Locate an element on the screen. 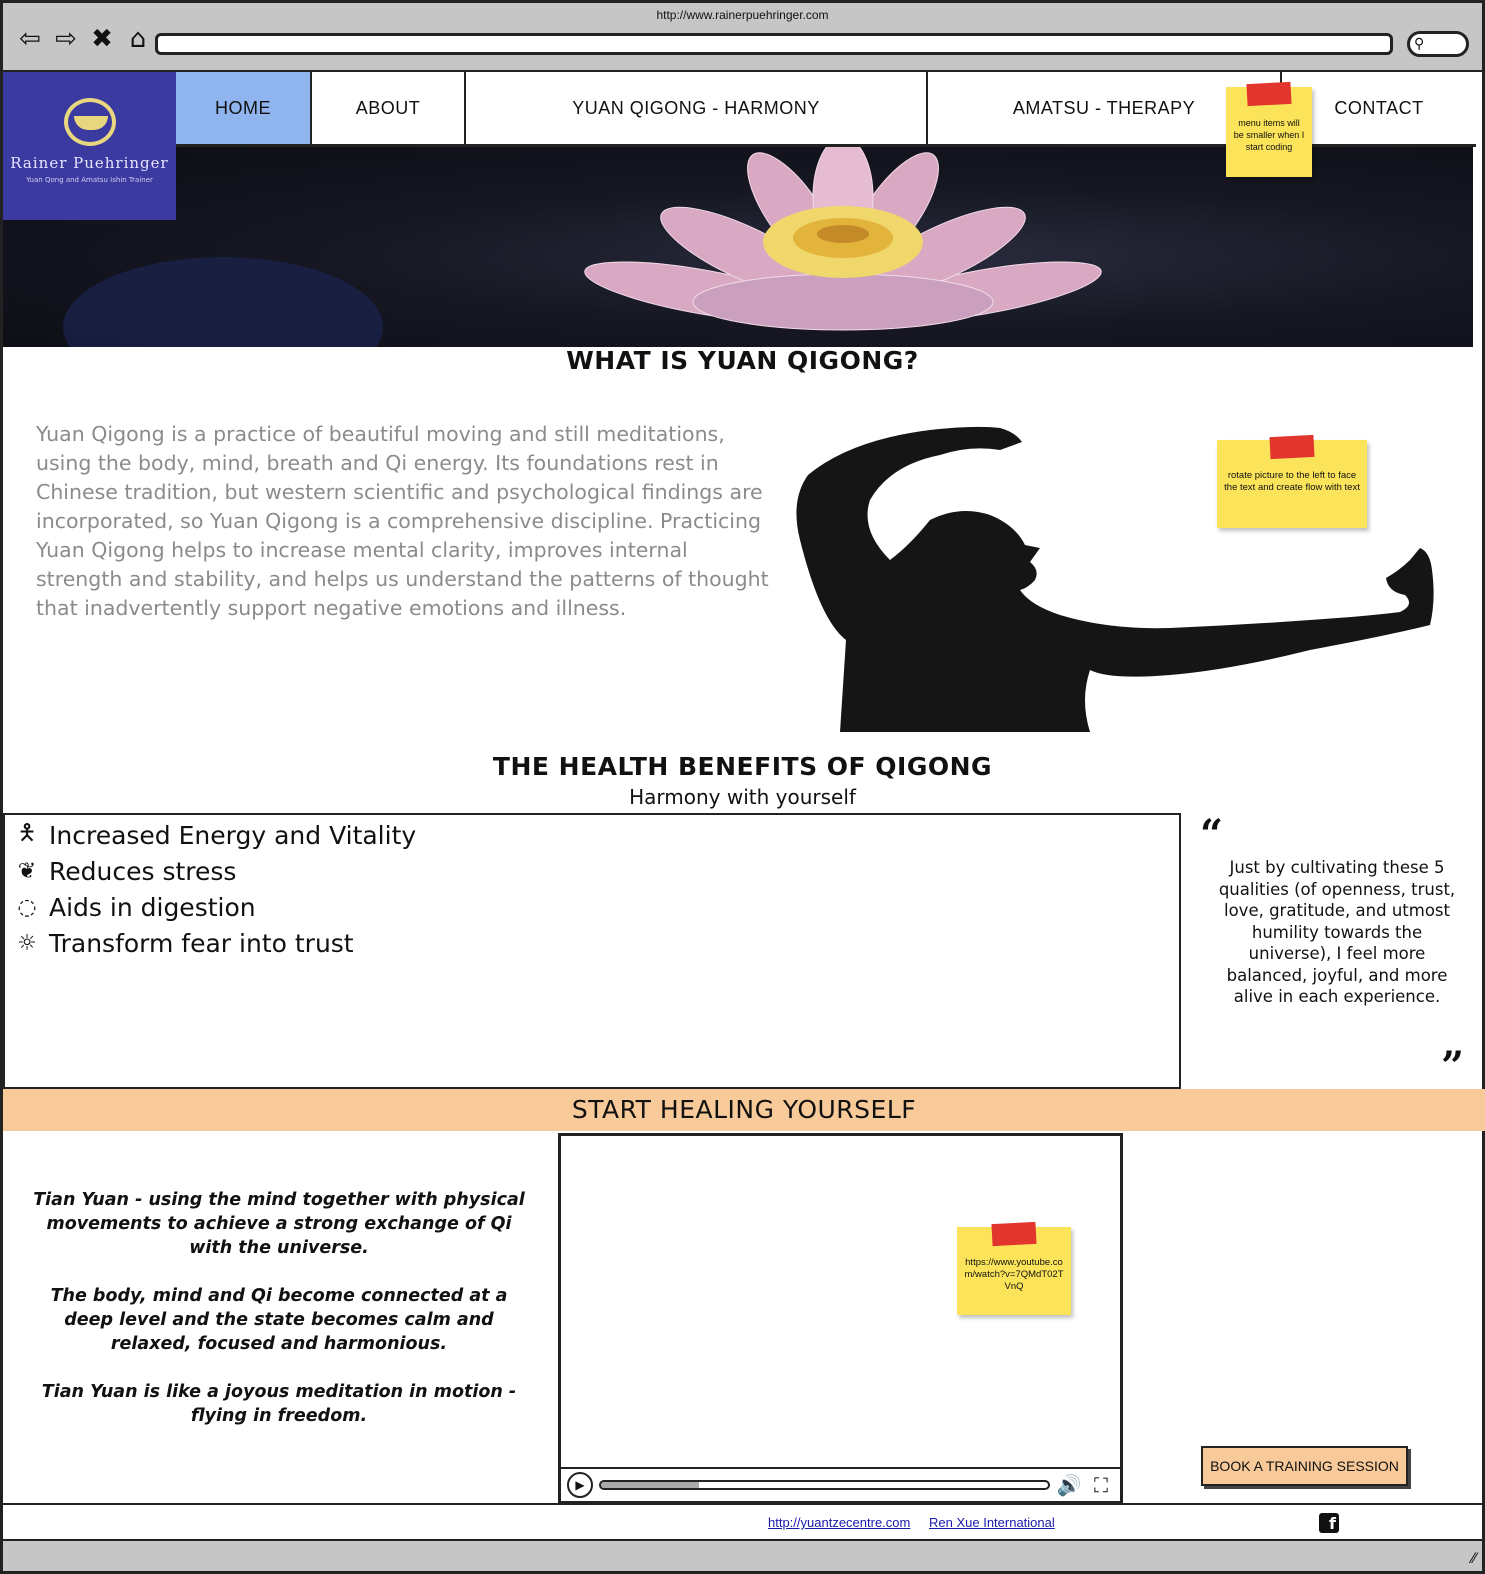 This screenshot has height=1574, width=1485. video-progress is located at coordinates (650, 1485).